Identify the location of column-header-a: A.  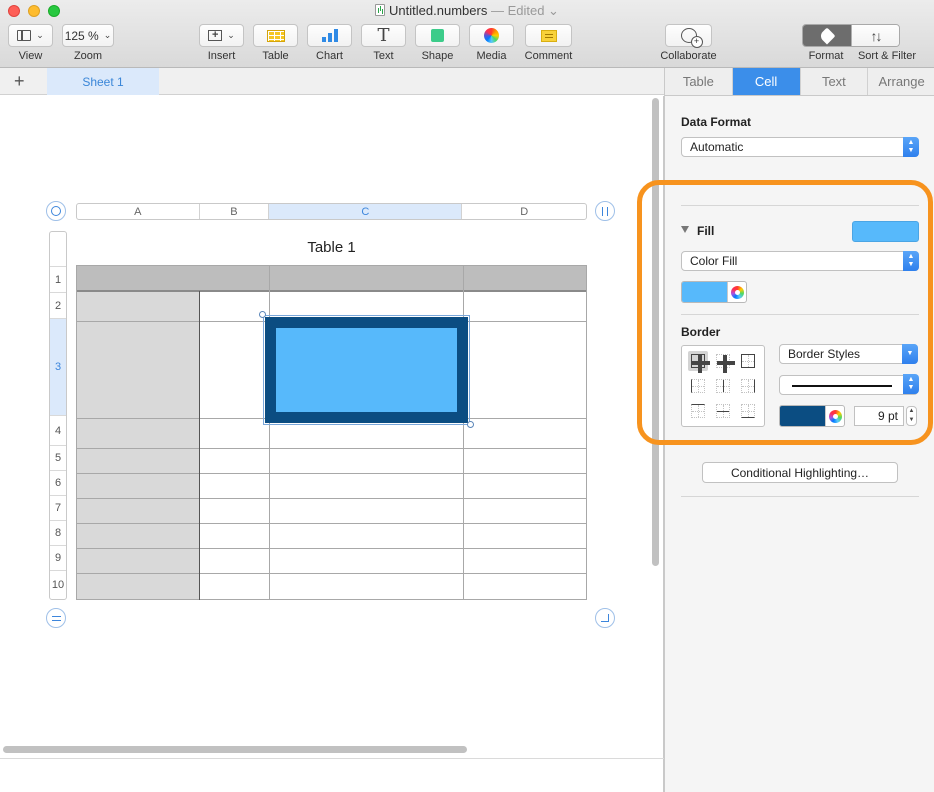
(138, 211).